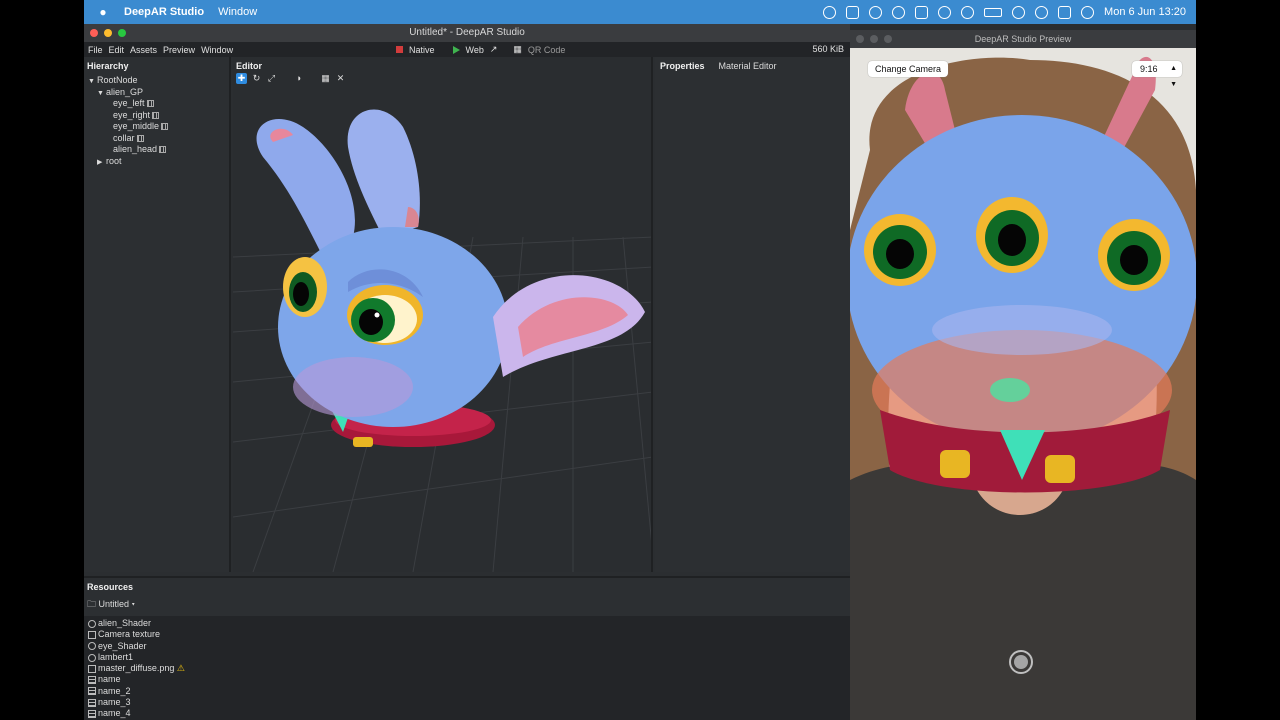  Describe the element at coordinates (114, 604) in the screenshot. I see `folder-label: Untitled` at that location.